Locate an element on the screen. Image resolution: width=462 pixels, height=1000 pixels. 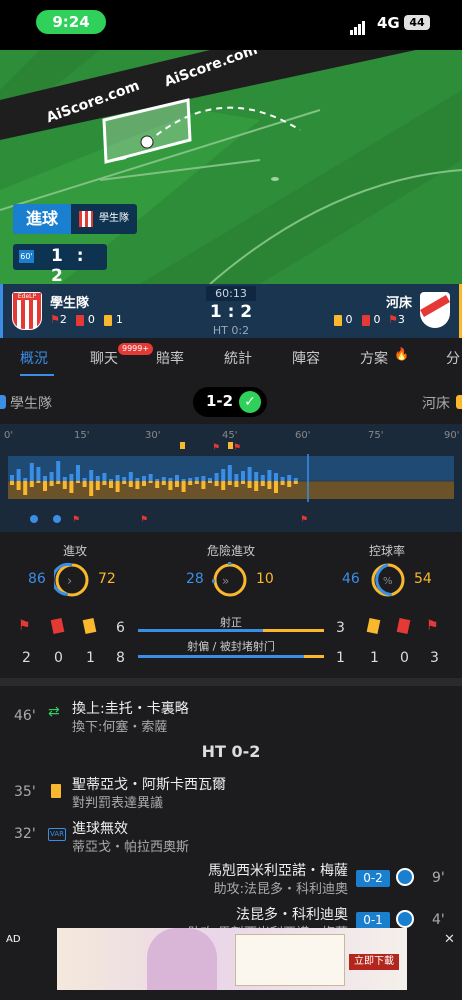
ad-cta-button: 立即下載 is located at coordinates (374, 962).